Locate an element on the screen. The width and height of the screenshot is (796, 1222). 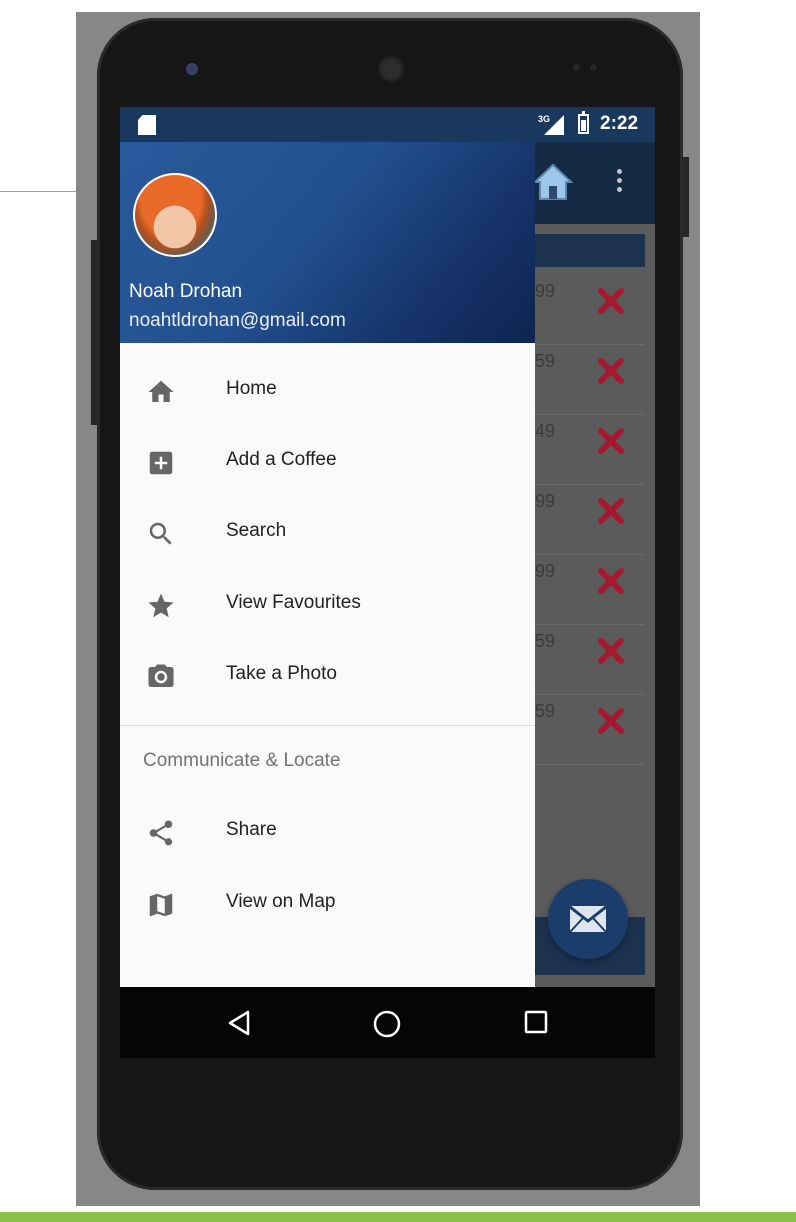
mail-icon is located at coordinates (588, 919).